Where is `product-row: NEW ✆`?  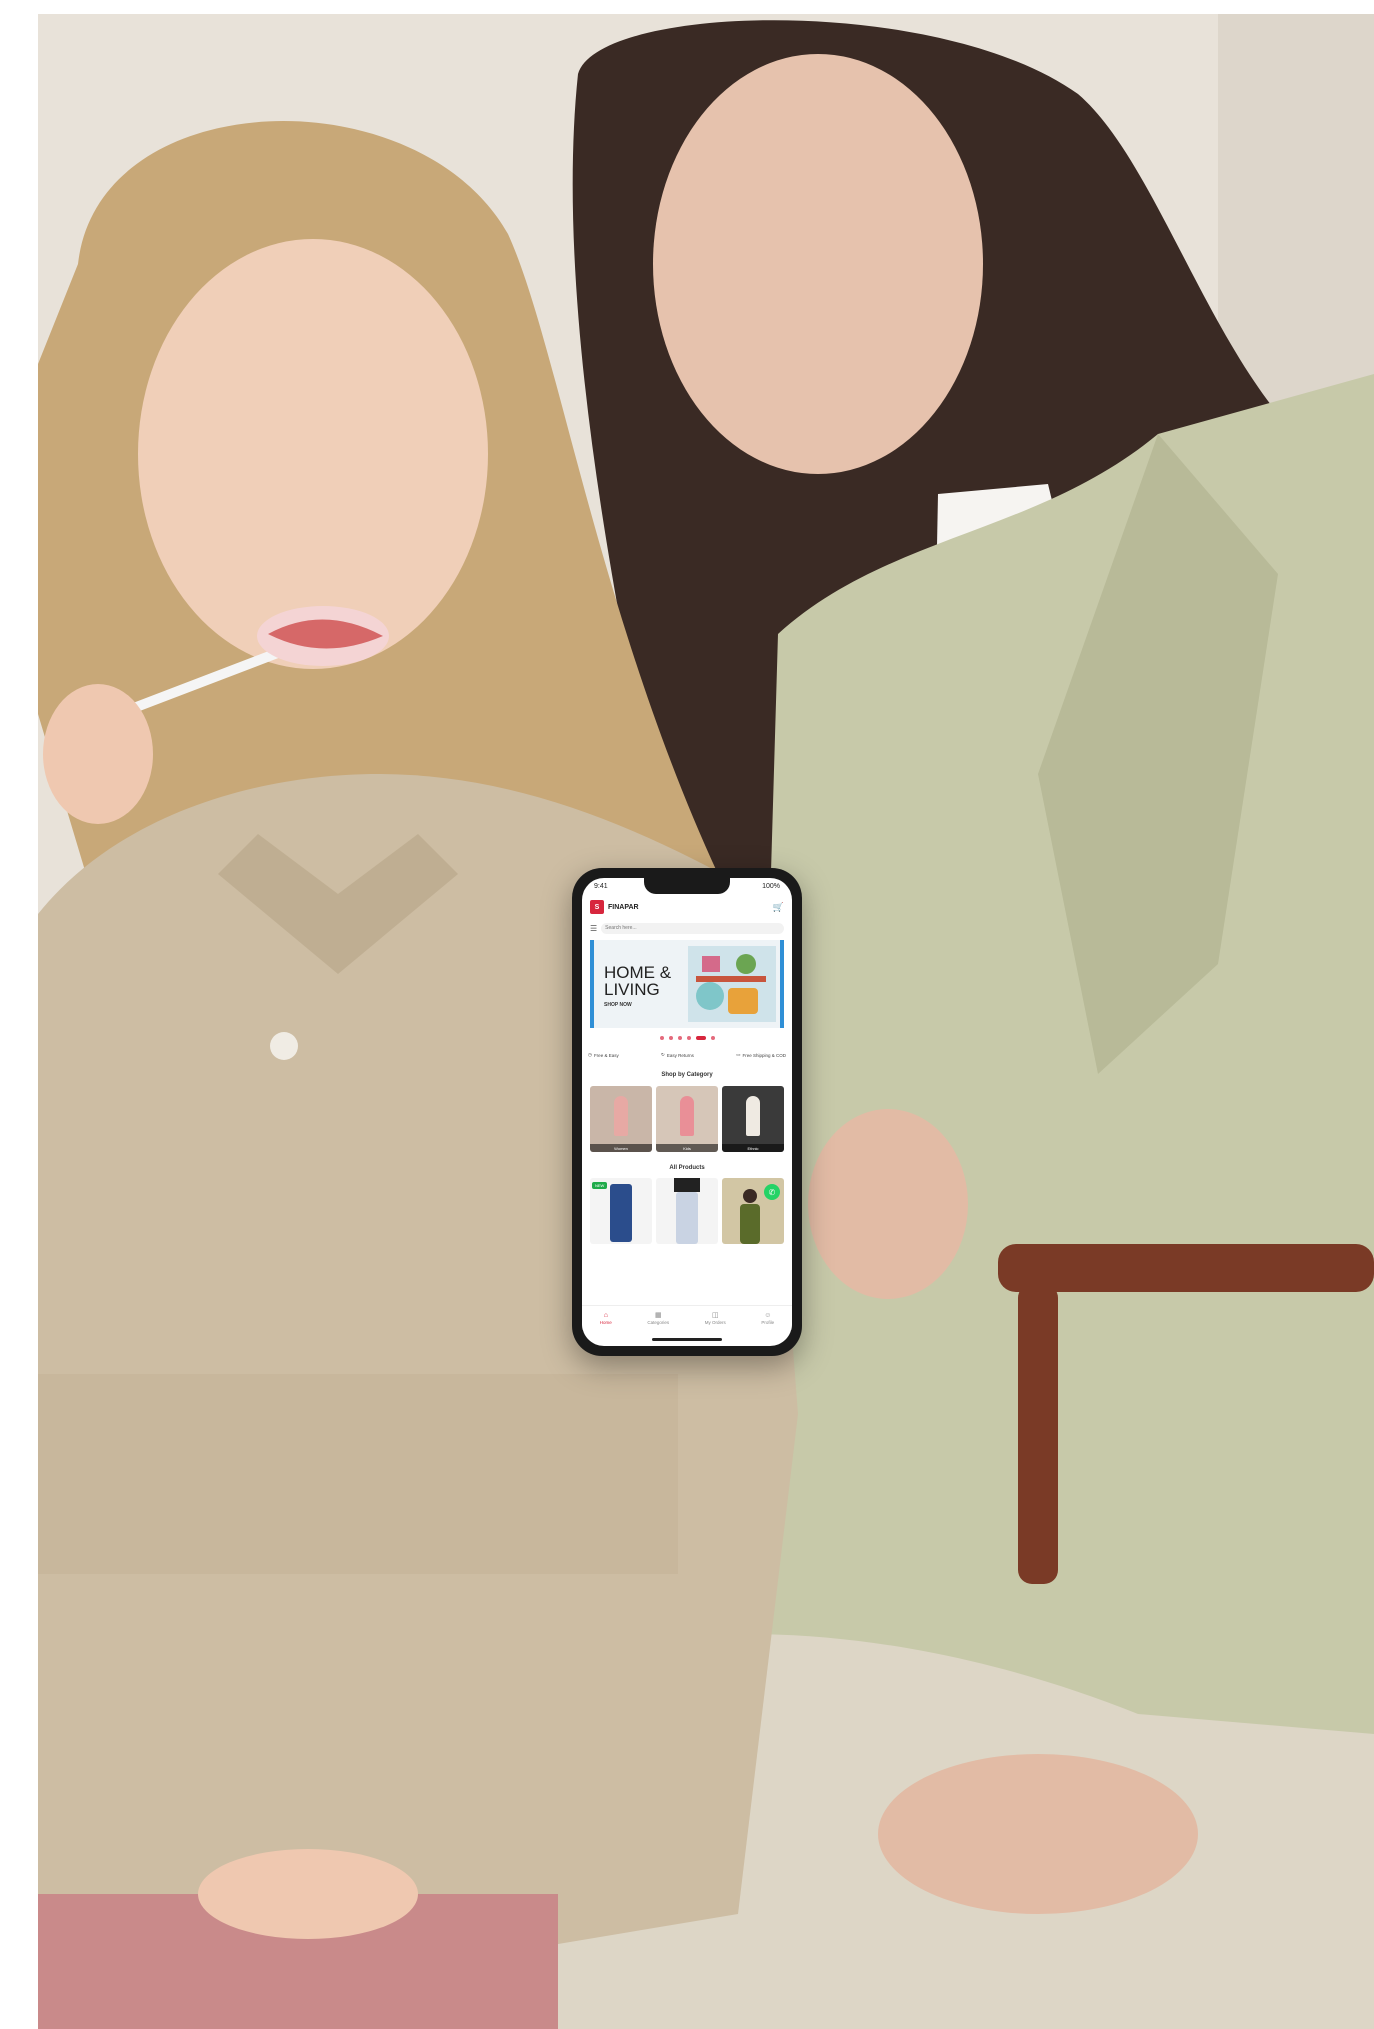 product-row: NEW ✆ is located at coordinates (687, 1211).